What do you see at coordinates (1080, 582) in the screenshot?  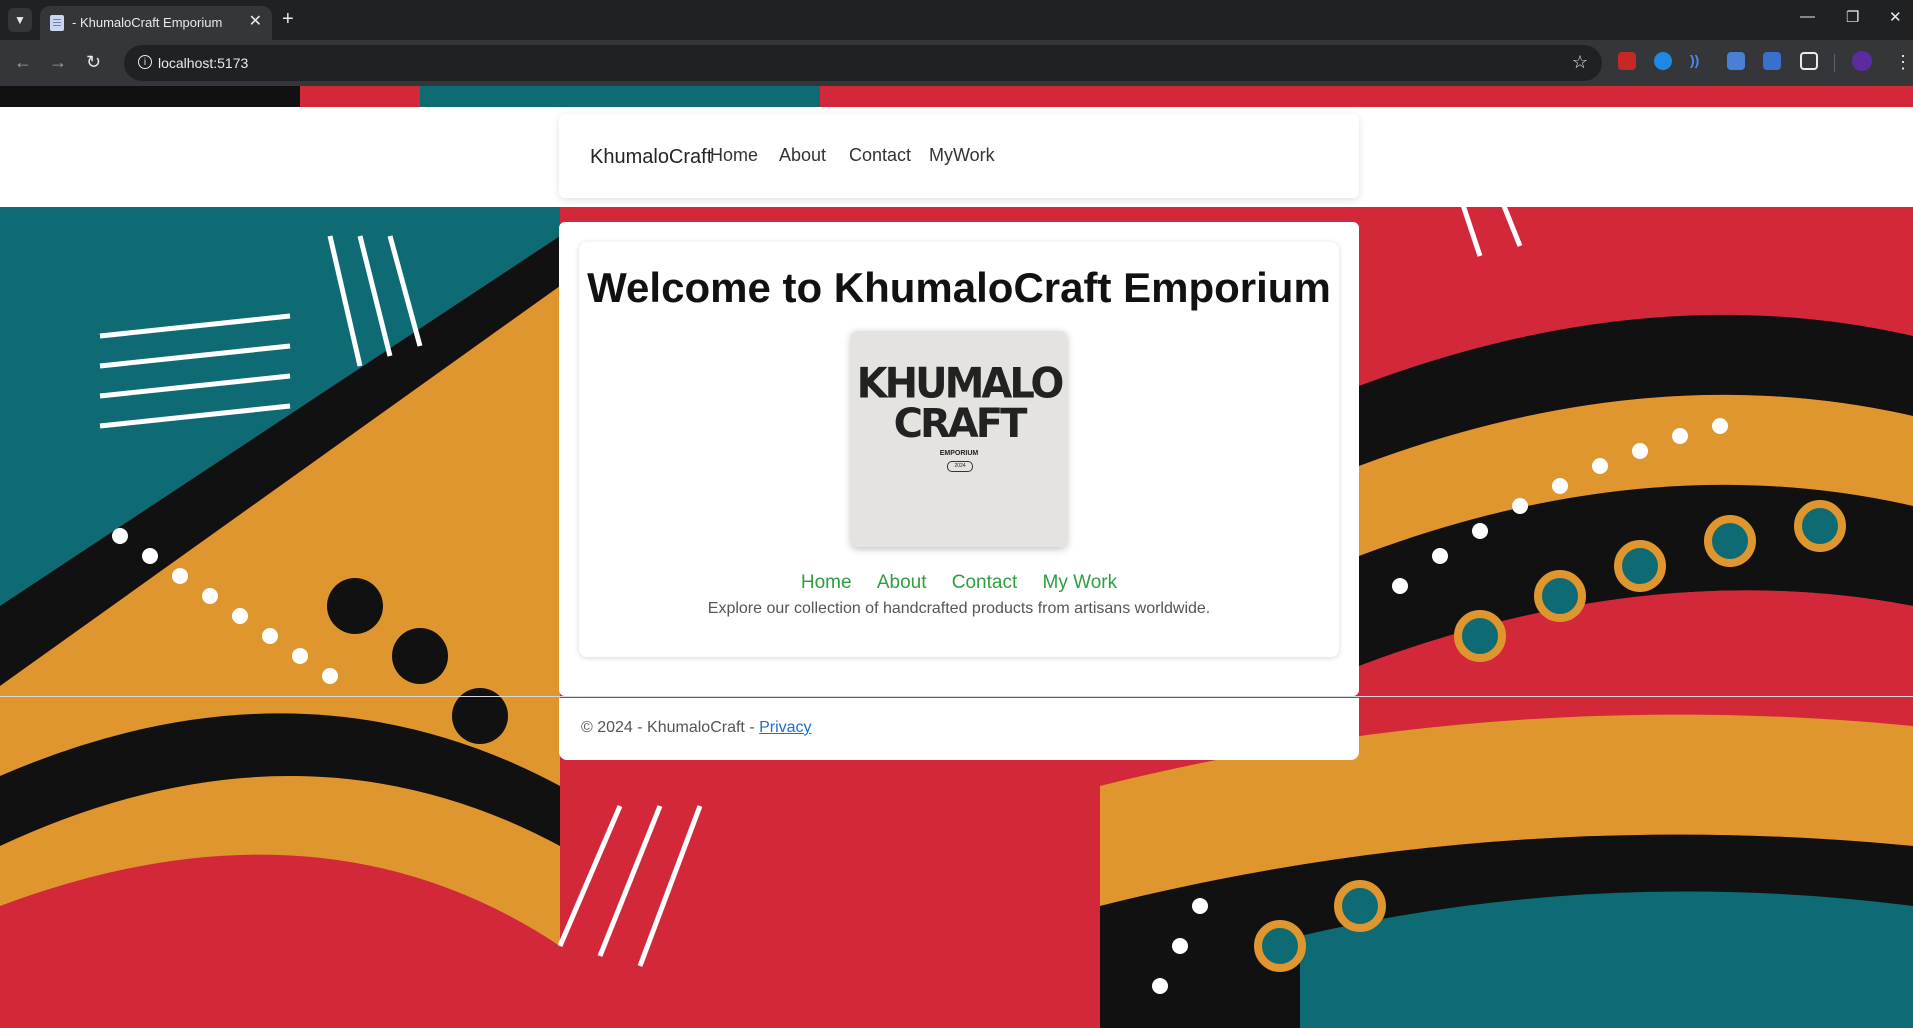 I see `welcome-link-mywork: My Work` at bounding box center [1080, 582].